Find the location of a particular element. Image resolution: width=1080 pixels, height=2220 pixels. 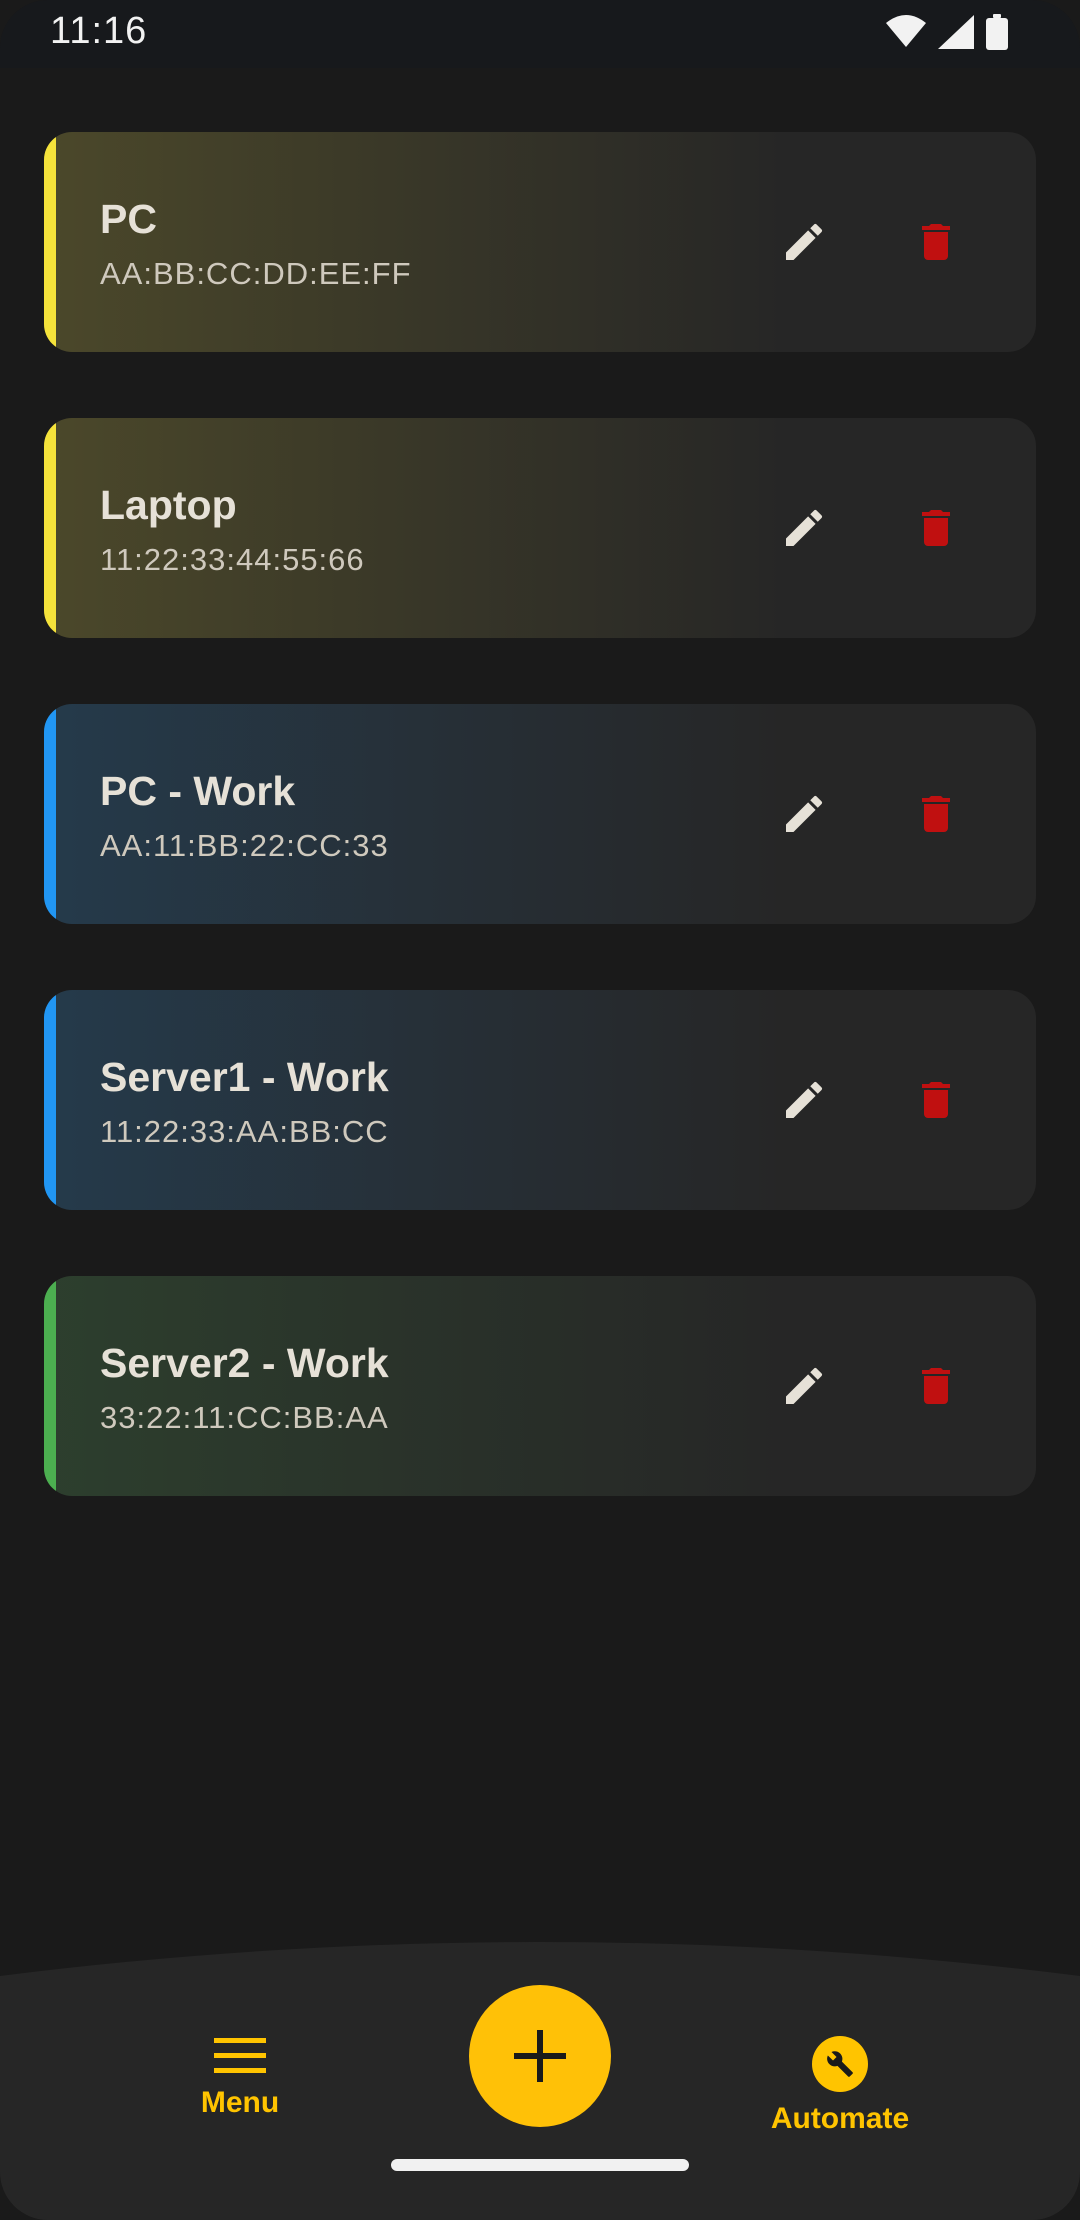

device-card: PC - Work AA:11:BB:22:CC:33 is located at coordinates (540, 814).